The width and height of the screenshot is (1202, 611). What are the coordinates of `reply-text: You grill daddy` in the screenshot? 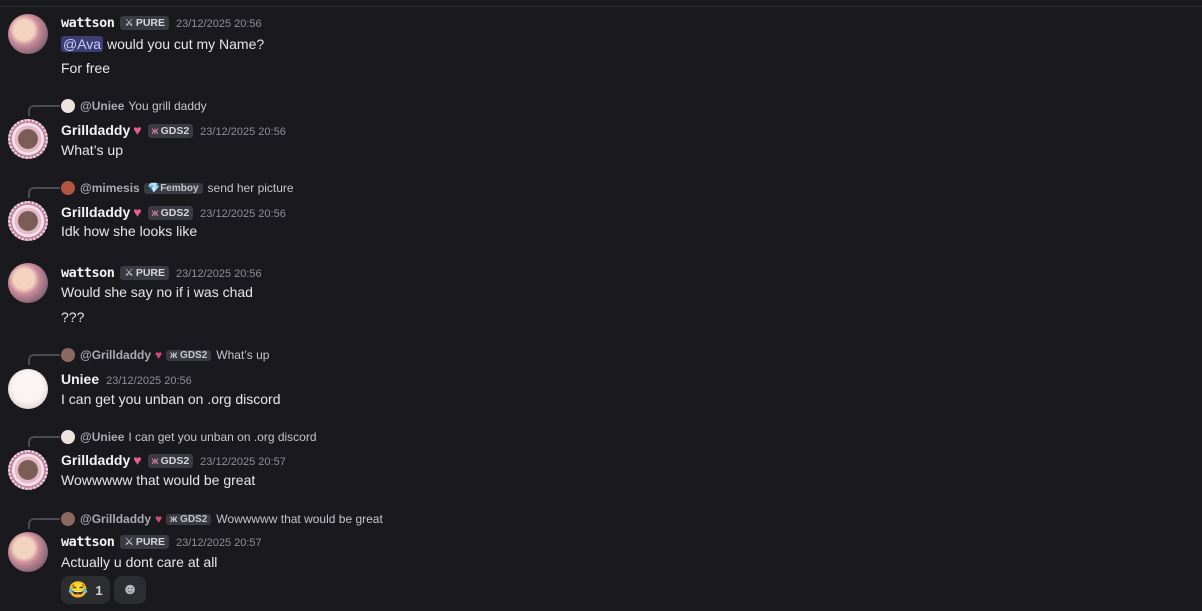 It's located at (167, 106).